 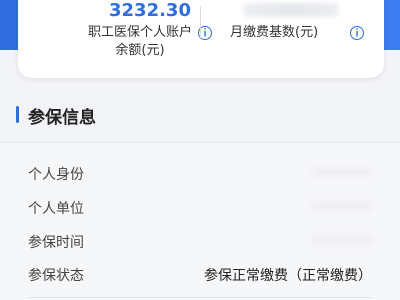 What do you see at coordinates (200, 172) in the screenshot?
I see `list-item-identity: 个人身份` at bounding box center [200, 172].